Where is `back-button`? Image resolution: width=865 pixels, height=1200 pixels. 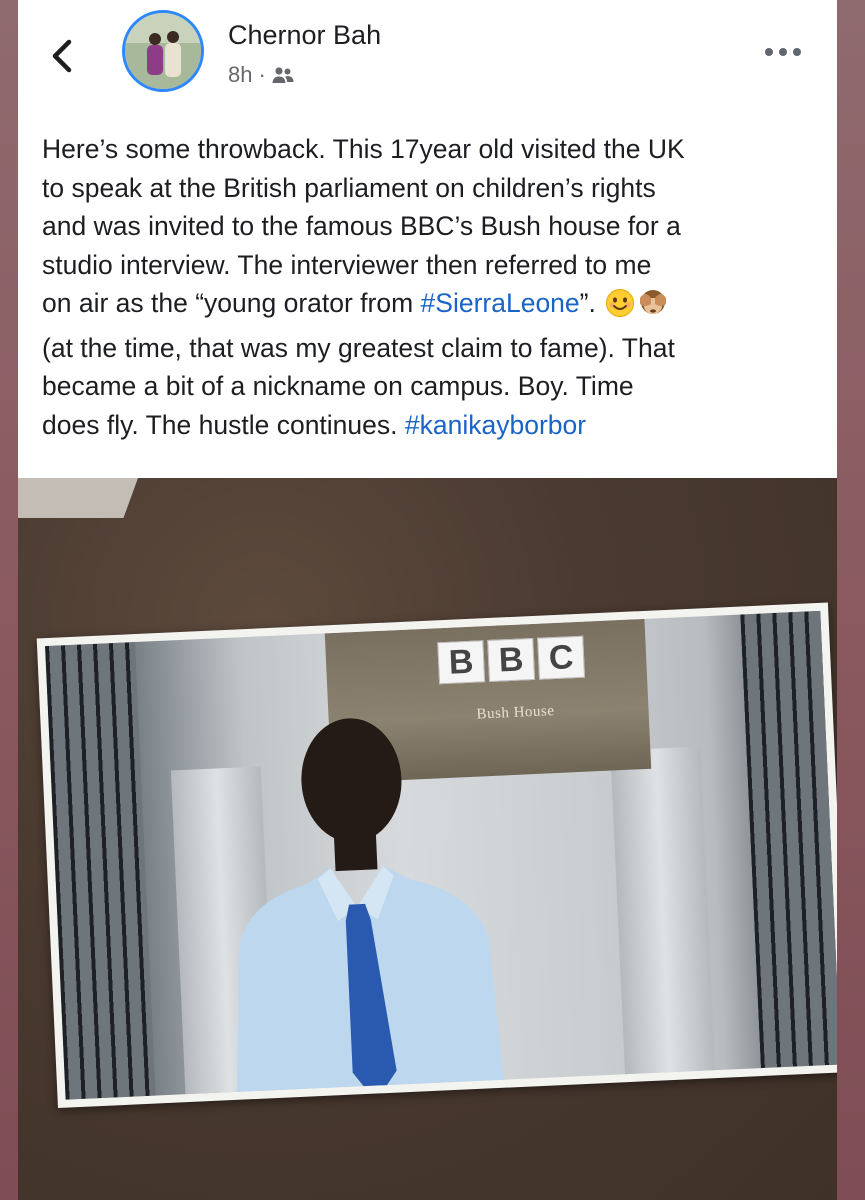
back-button is located at coordinates (62, 56).